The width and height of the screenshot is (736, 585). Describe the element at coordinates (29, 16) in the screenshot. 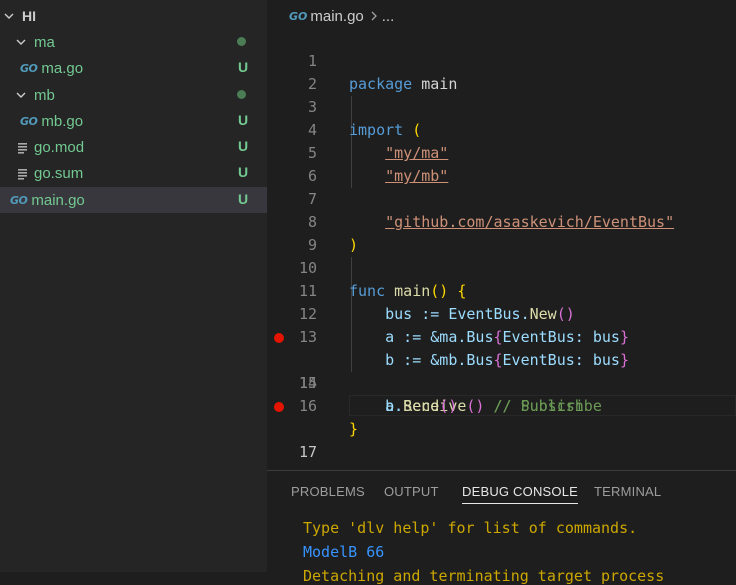

I see `explorer-root-label: HI` at that location.